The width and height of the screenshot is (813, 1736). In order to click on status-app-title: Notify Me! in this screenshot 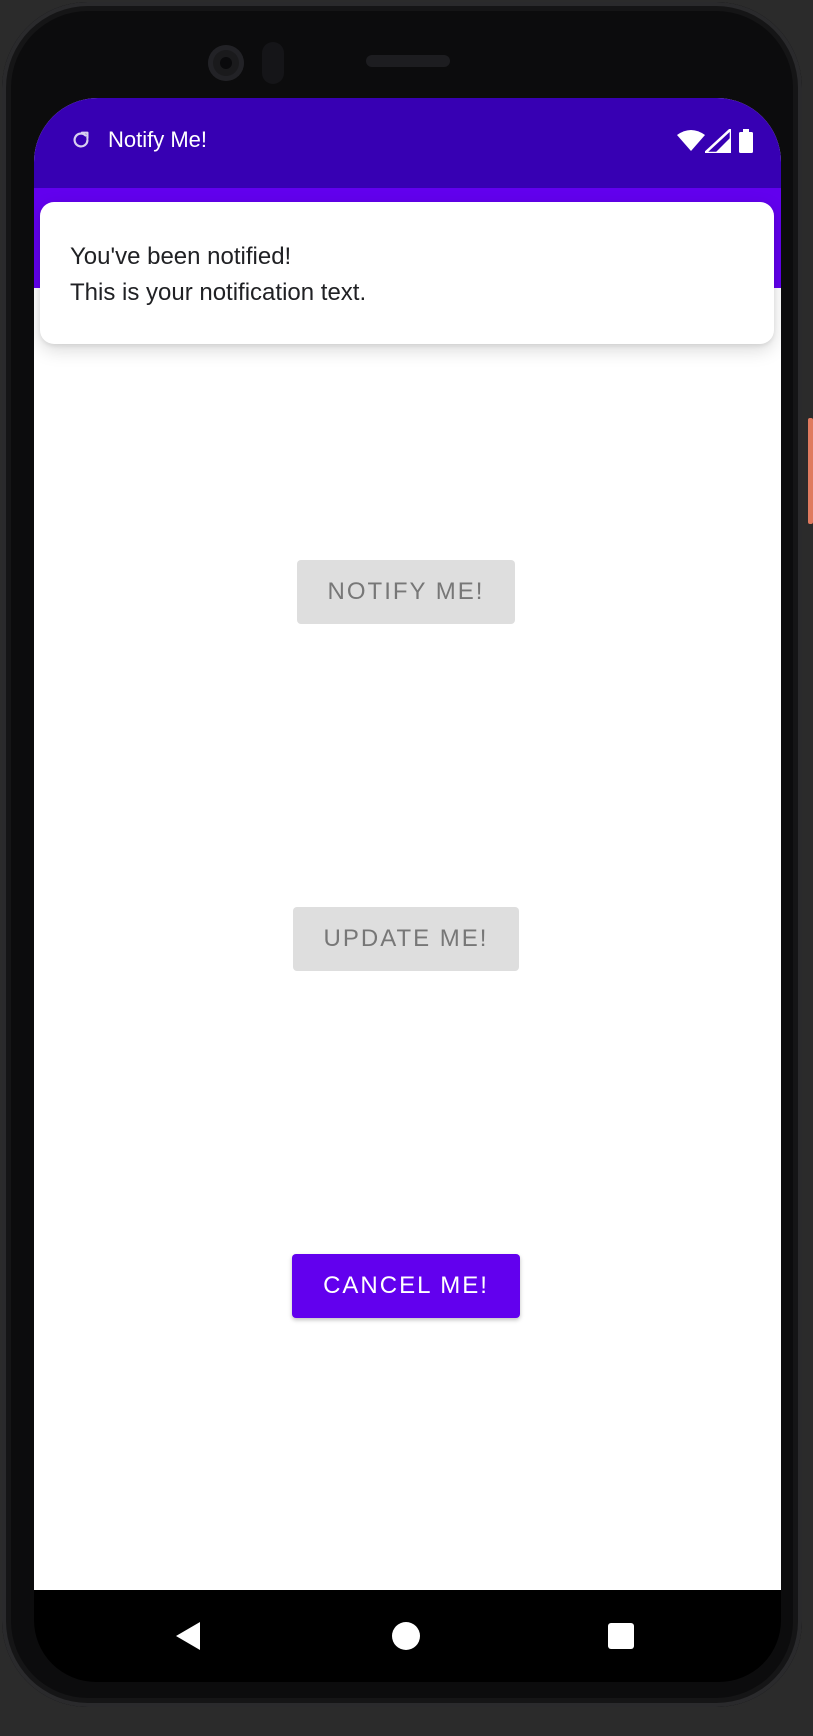, I will do `click(158, 139)`.